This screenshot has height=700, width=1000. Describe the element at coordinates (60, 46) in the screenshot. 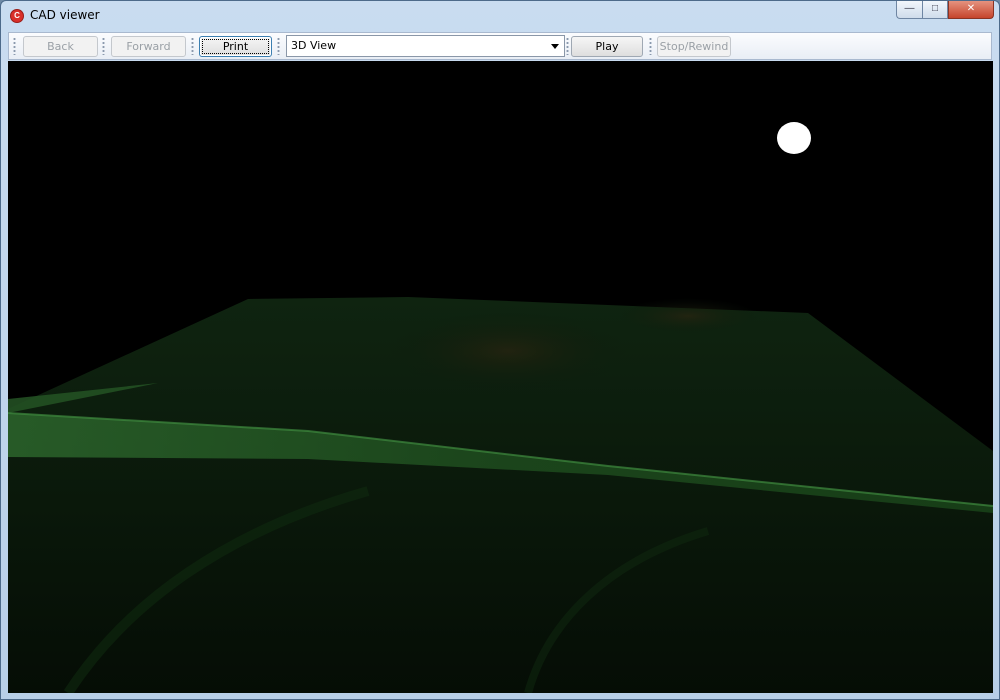

I see `back-button: Back` at that location.